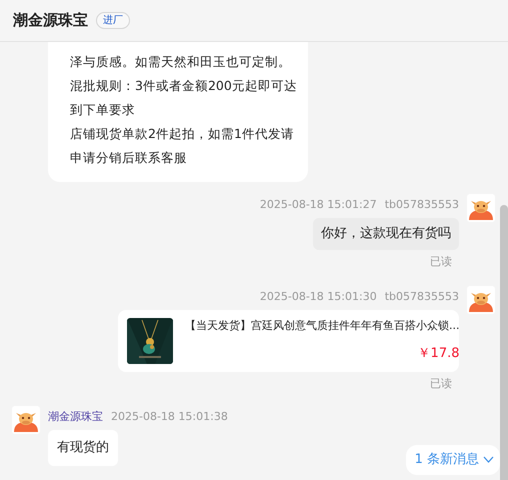  What do you see at coordinates (184, 98) in the screenshot?
I see `message-text: 混批规则：3件或者金额200元起即可达到下单要求` at bounding box center [184, 98].